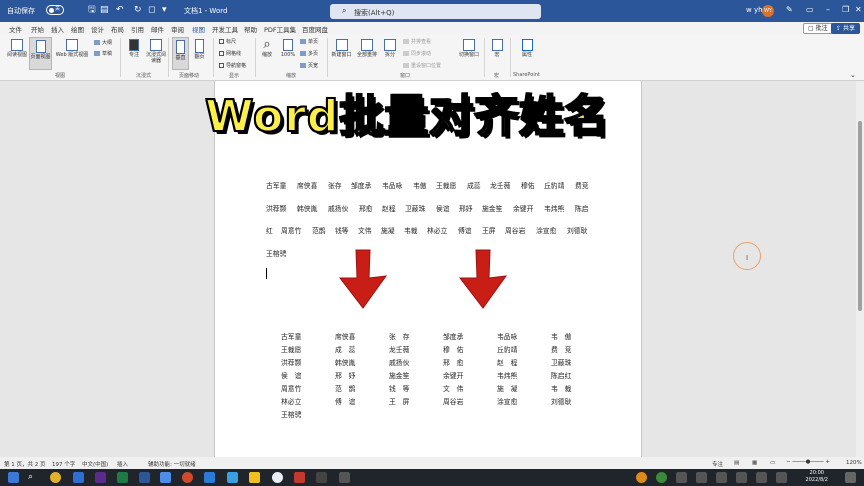 The width and height of the screenshot is (864, 486). What do you see at coordinates (25, 464) in the screenshot?
I see `page-count: 第 1 页，共 2 页` at bounding box center [25, 464].